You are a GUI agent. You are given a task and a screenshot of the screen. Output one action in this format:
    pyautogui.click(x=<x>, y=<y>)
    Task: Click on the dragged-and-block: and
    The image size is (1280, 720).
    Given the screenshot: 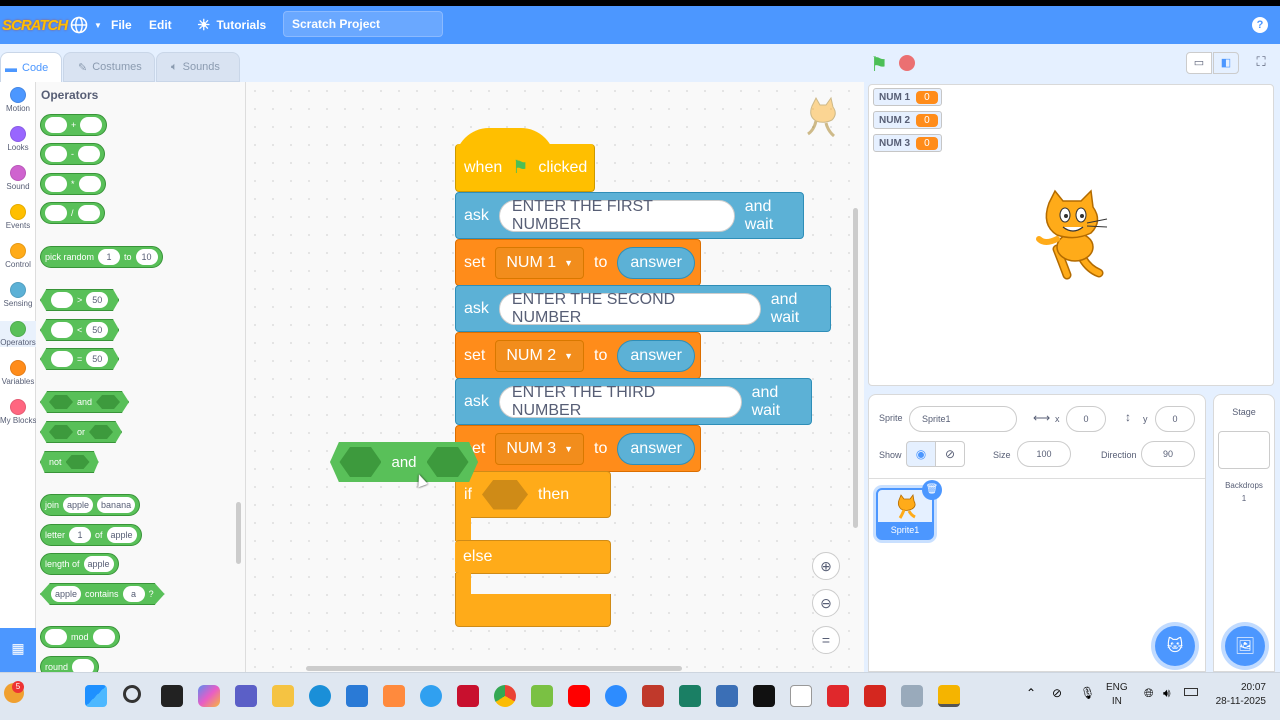 What is the action you would take?
    pyautogui.click(x=404, y=462)
    